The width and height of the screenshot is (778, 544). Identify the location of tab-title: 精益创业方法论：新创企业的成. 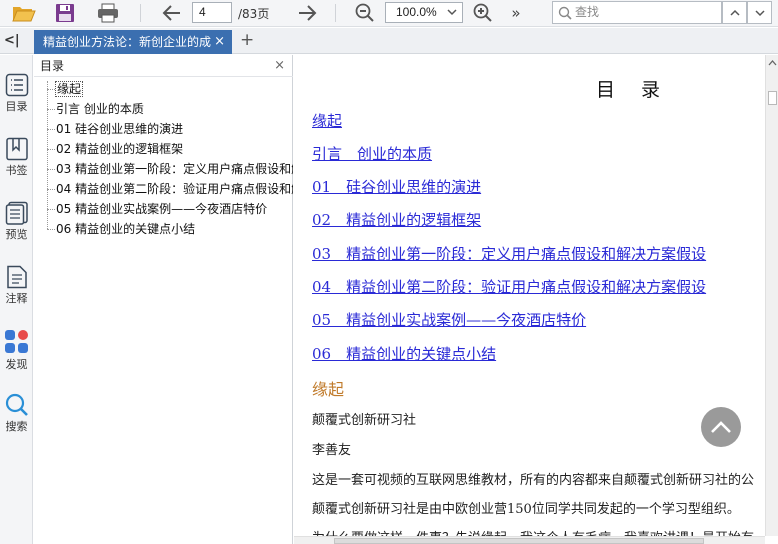
(127, 42).